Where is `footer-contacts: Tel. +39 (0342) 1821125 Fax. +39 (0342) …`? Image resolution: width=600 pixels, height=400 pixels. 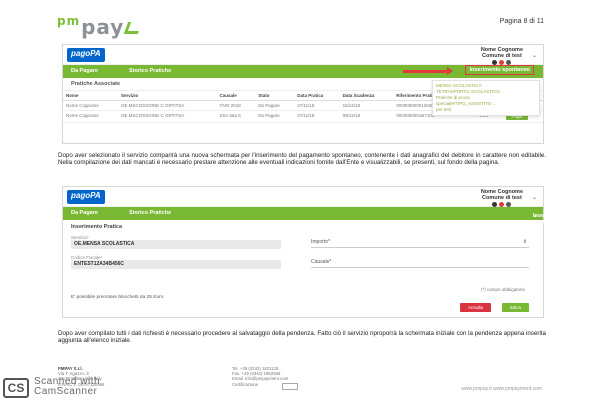
footer-contacts: Tel. +39 (0342) 1821125 Fax. +39 (0342) … is located at coordinates (260, 376).